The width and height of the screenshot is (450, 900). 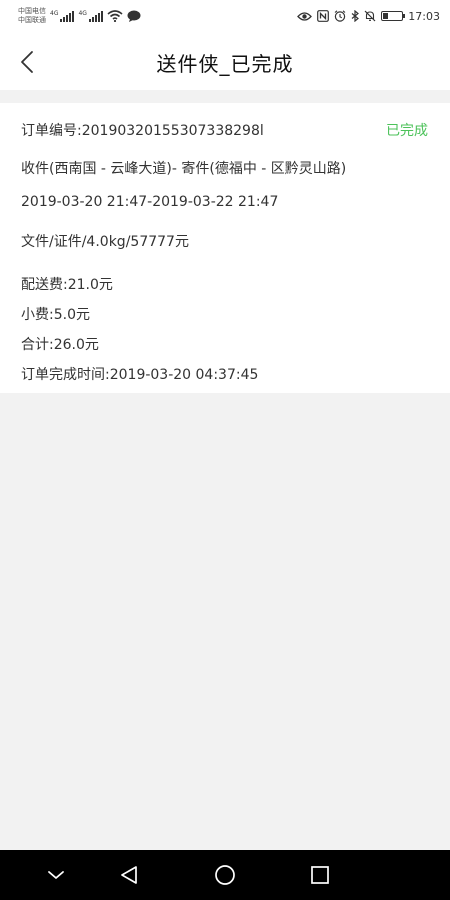 I want to click on wifi-icon, so click(x=115, y=16).